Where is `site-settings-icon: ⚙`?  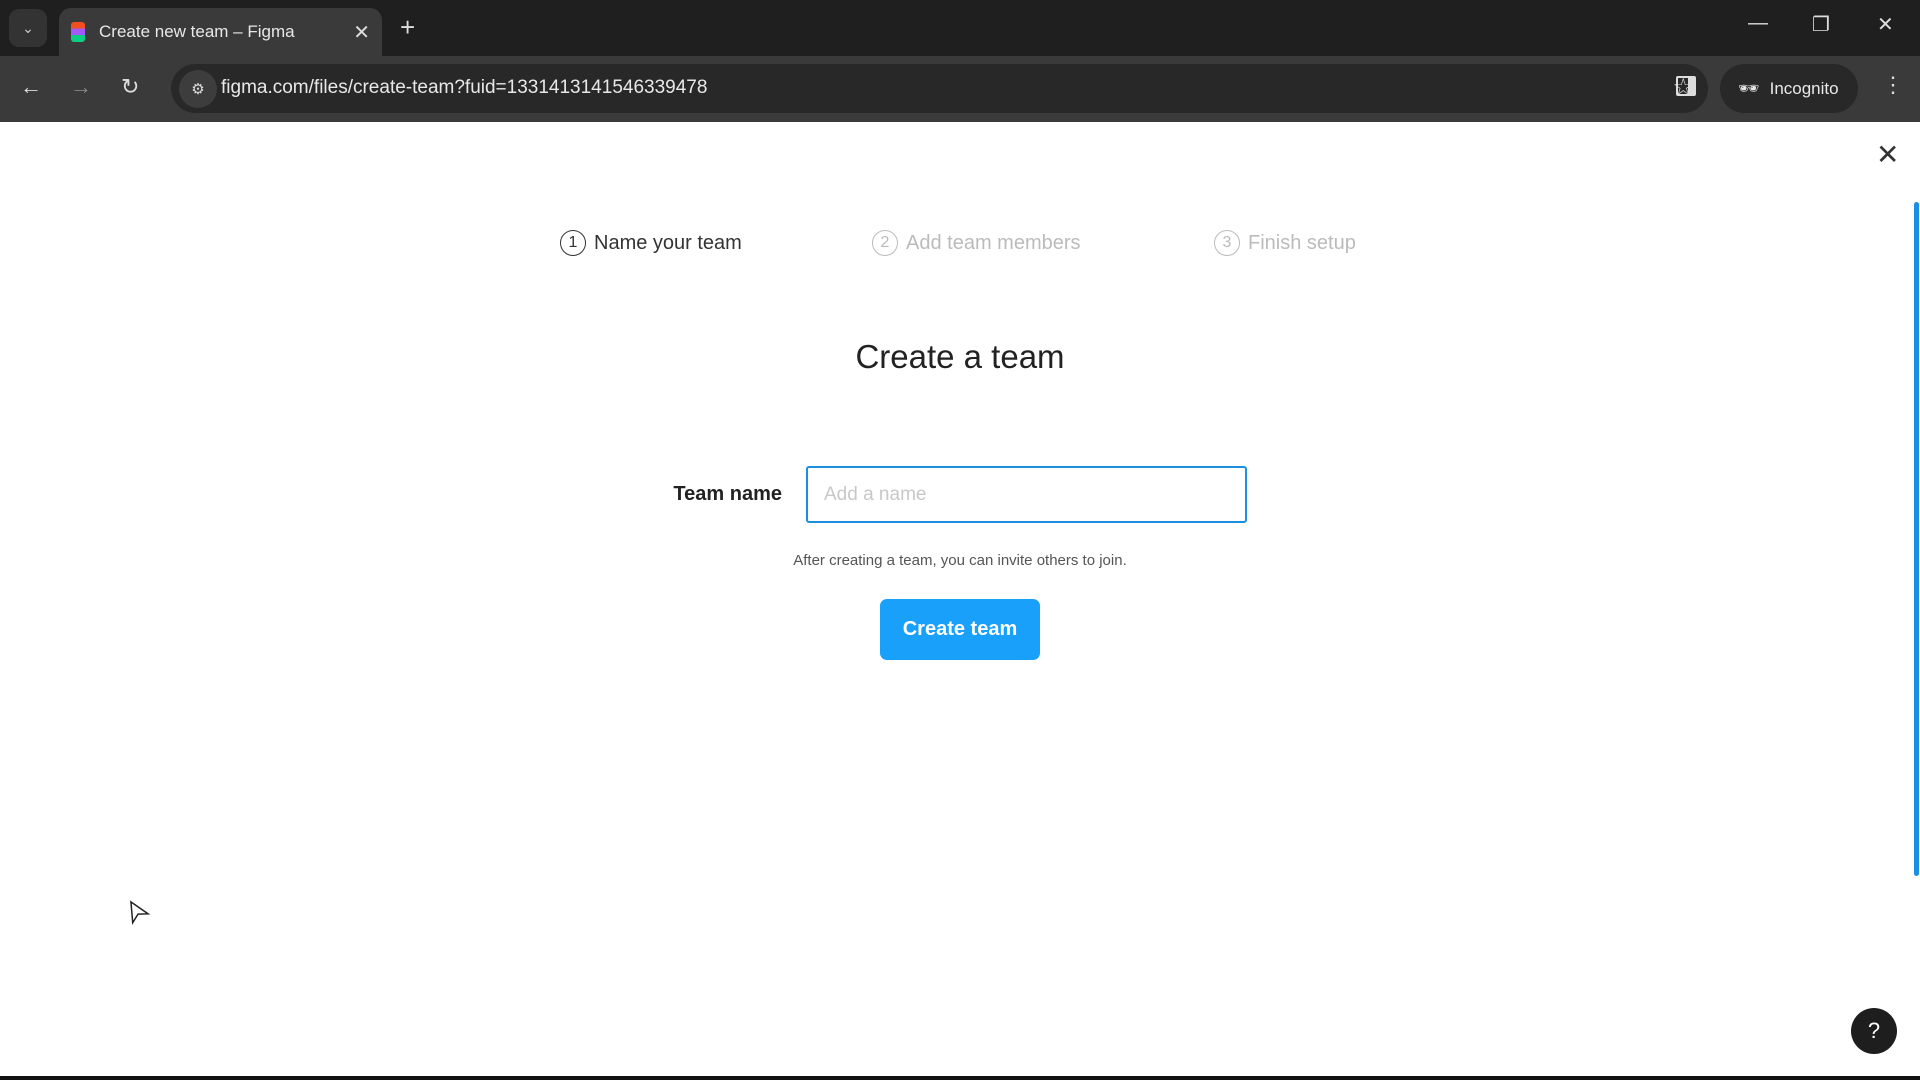
site-settings-icon: ⚙ is located at coordinates (198, 89).